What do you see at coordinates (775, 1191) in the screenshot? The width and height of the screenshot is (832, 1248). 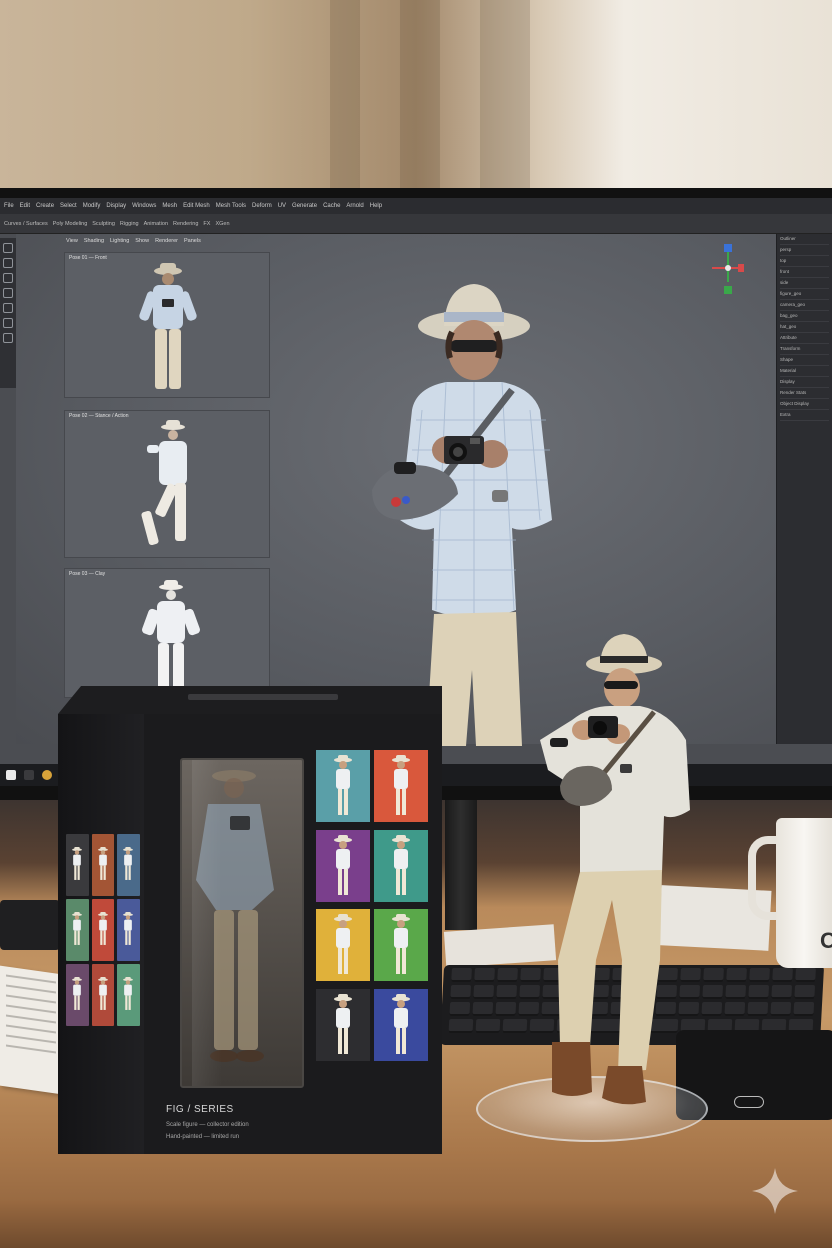 I see `sparkle-icon` at bounding box center [775, 1191].